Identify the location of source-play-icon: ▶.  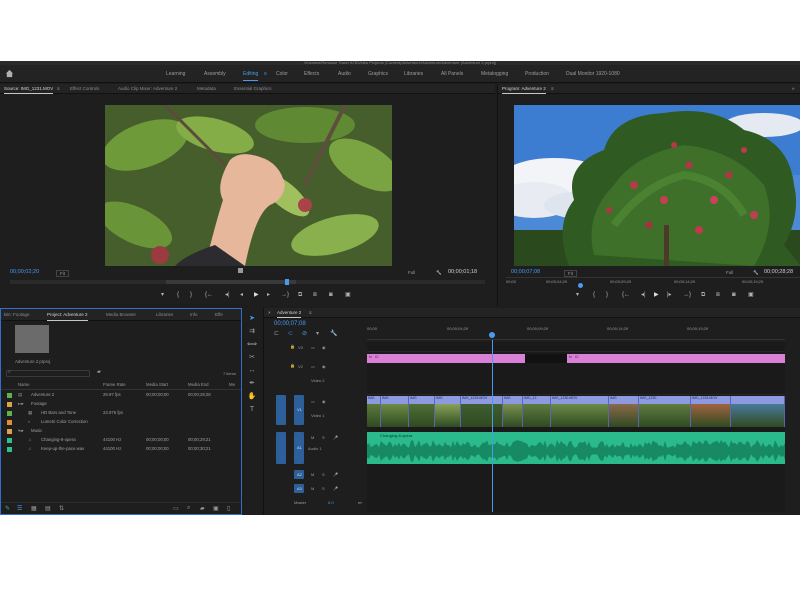
(256, 295).